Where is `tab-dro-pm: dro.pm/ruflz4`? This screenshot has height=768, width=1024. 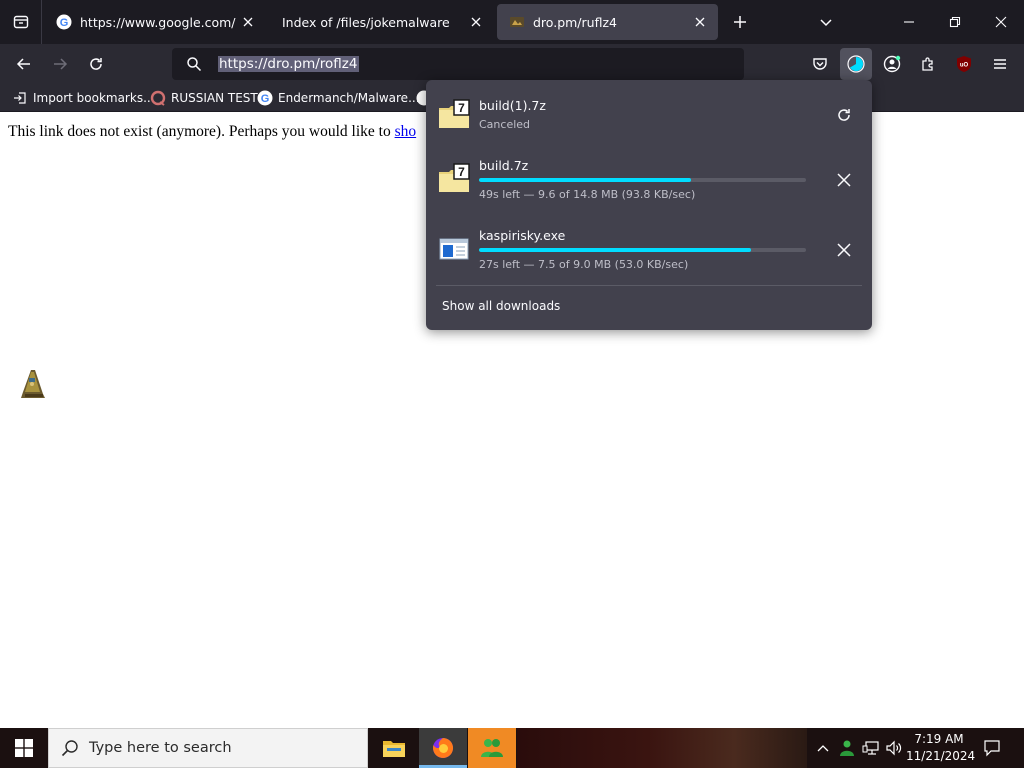 tab-dro-pm: dro.pm/ruflz4 is located at coordinates (607, 22).